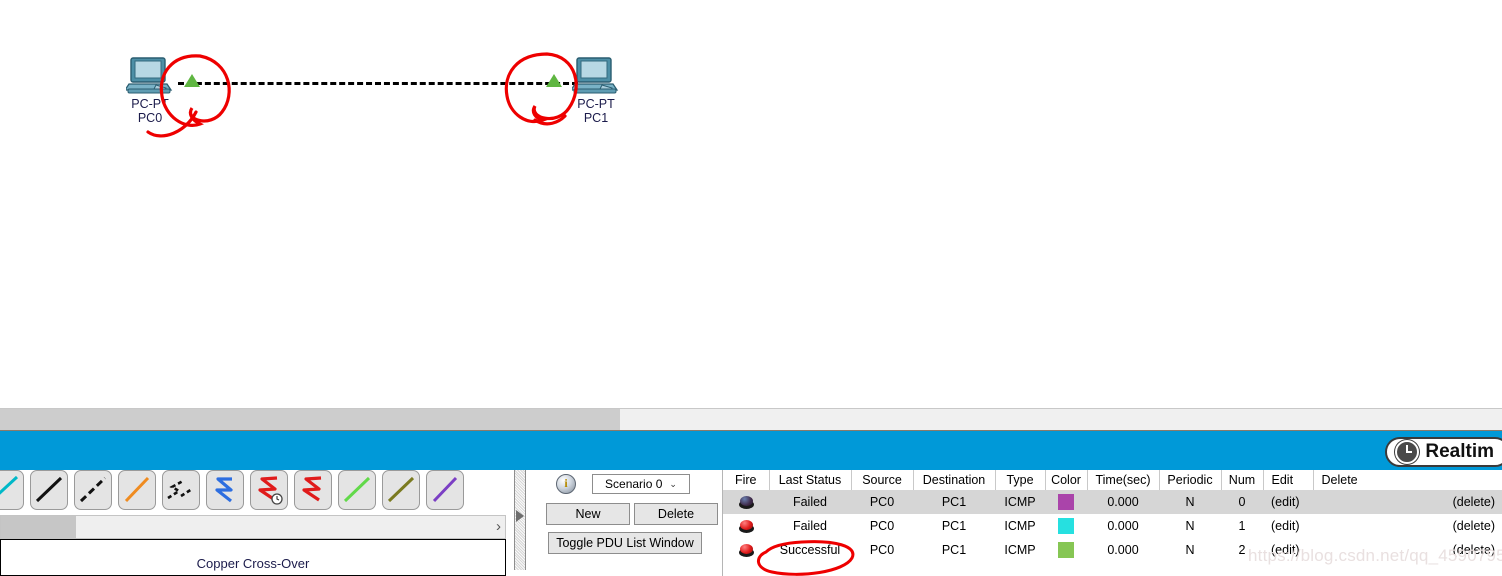  I want to click on port-status-triangle-pc0, so click(192, 80).